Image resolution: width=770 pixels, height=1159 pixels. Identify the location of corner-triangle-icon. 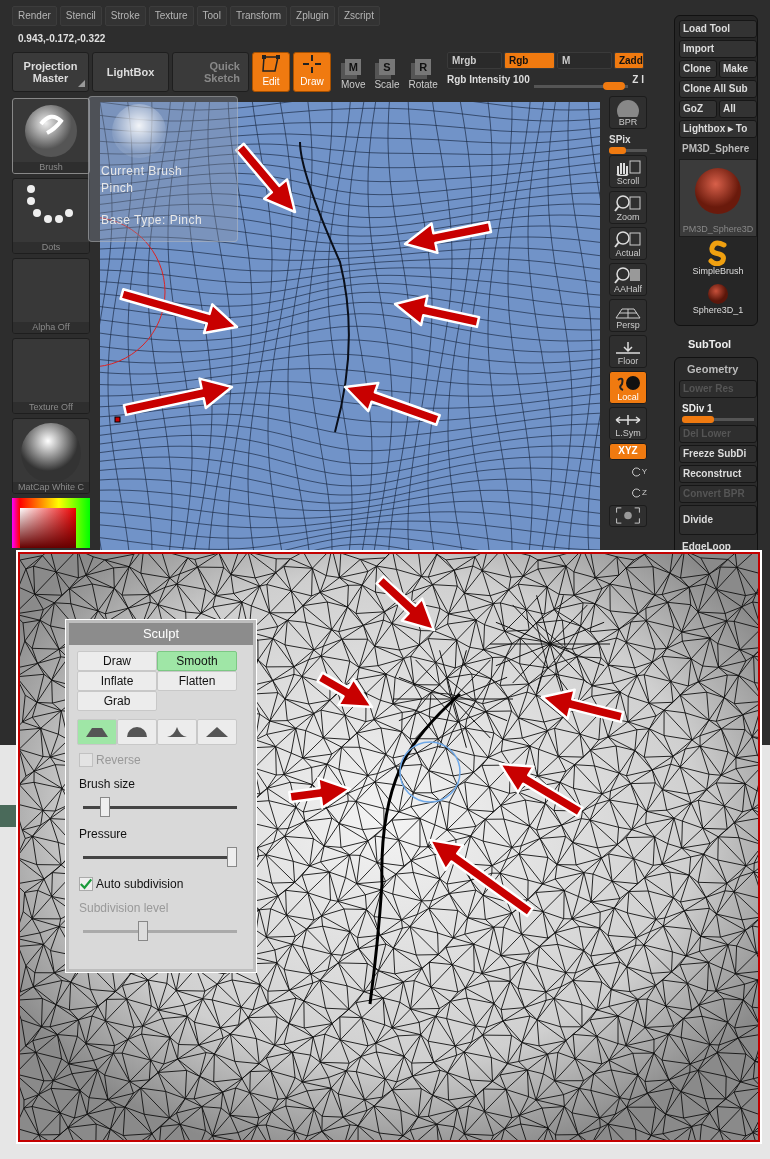
(81, 83).